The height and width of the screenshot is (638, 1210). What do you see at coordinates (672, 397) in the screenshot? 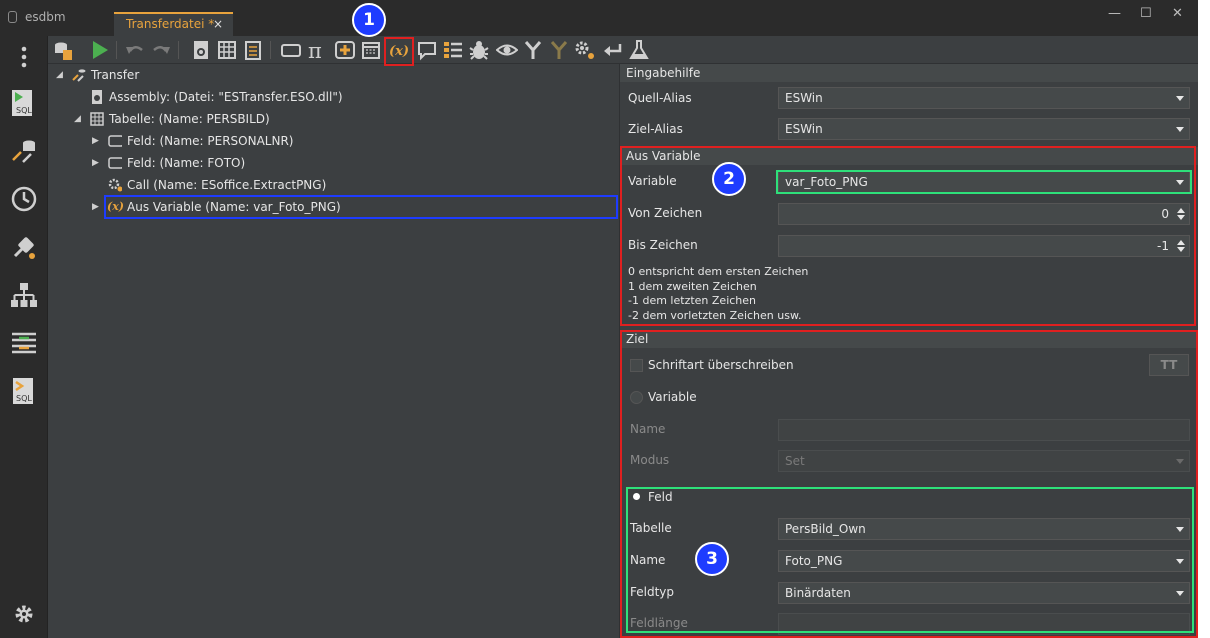
I see `variable-radio-label: Variable` at bounding box center [672, 397].